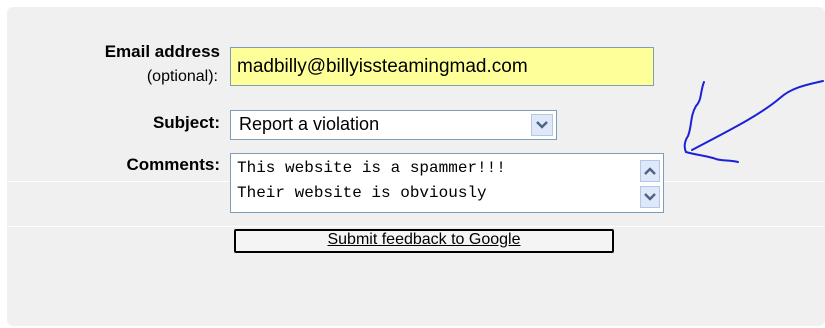 The image size is (825, 328). I want to click on divider, so click(416, 226).